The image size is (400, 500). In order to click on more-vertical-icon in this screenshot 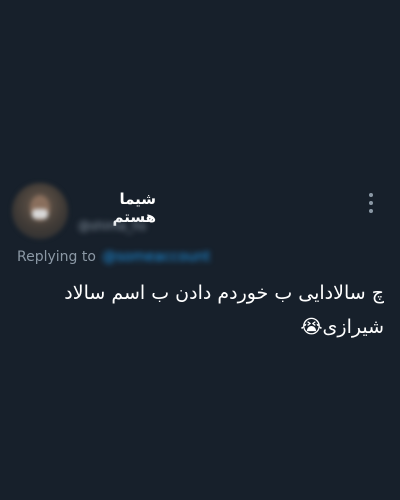, I will do `click(371, 203)`.